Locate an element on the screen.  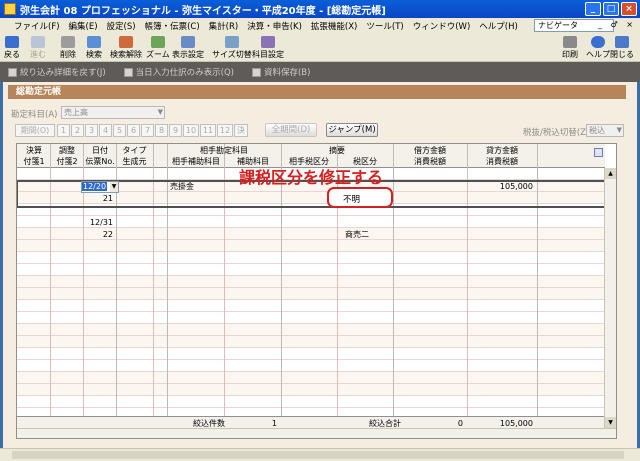
forward-button: 進む is located at coordinates (38, 48).